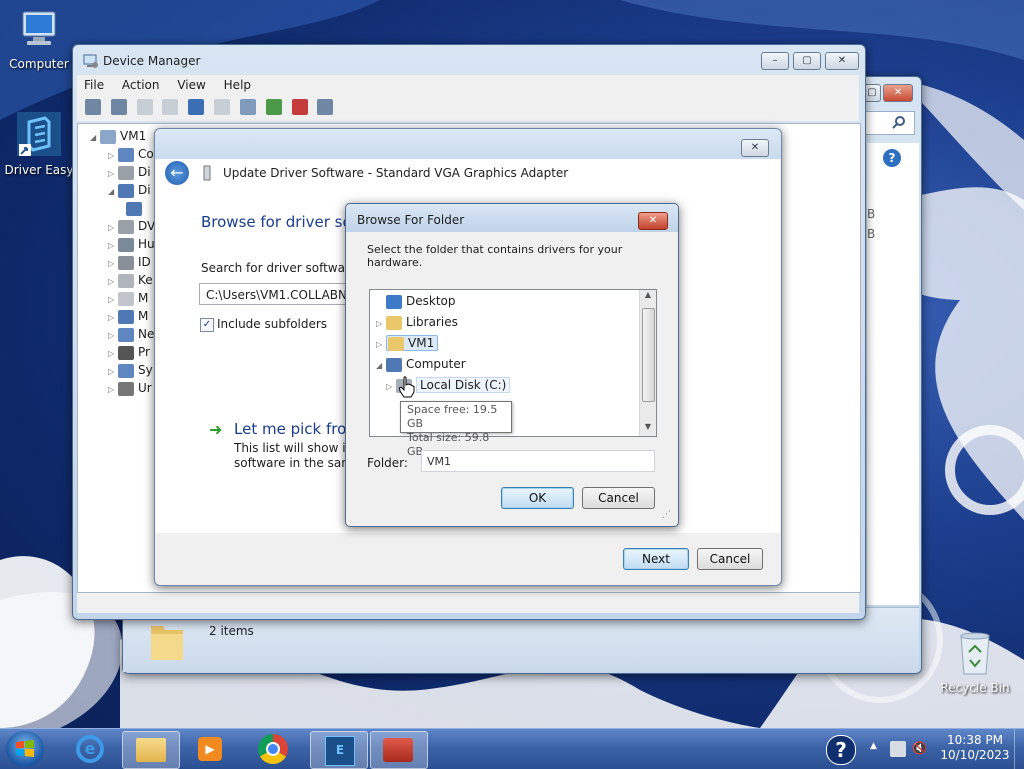 The width and height of the screenshot is (1024, 769). Describe the element at coordinates (325, 107) in the screenshot. I see `disable-icon` at that location.